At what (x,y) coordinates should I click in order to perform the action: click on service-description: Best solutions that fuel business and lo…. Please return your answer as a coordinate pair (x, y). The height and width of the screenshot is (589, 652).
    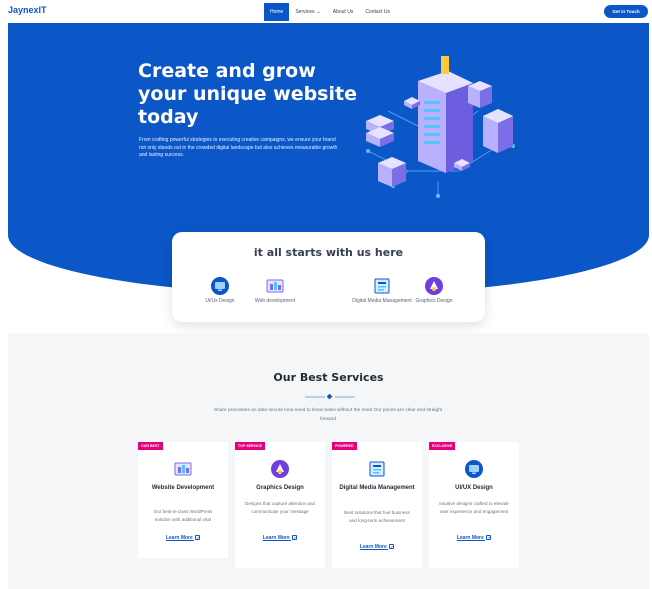
    Looking at the image, I should click on (377, 516).